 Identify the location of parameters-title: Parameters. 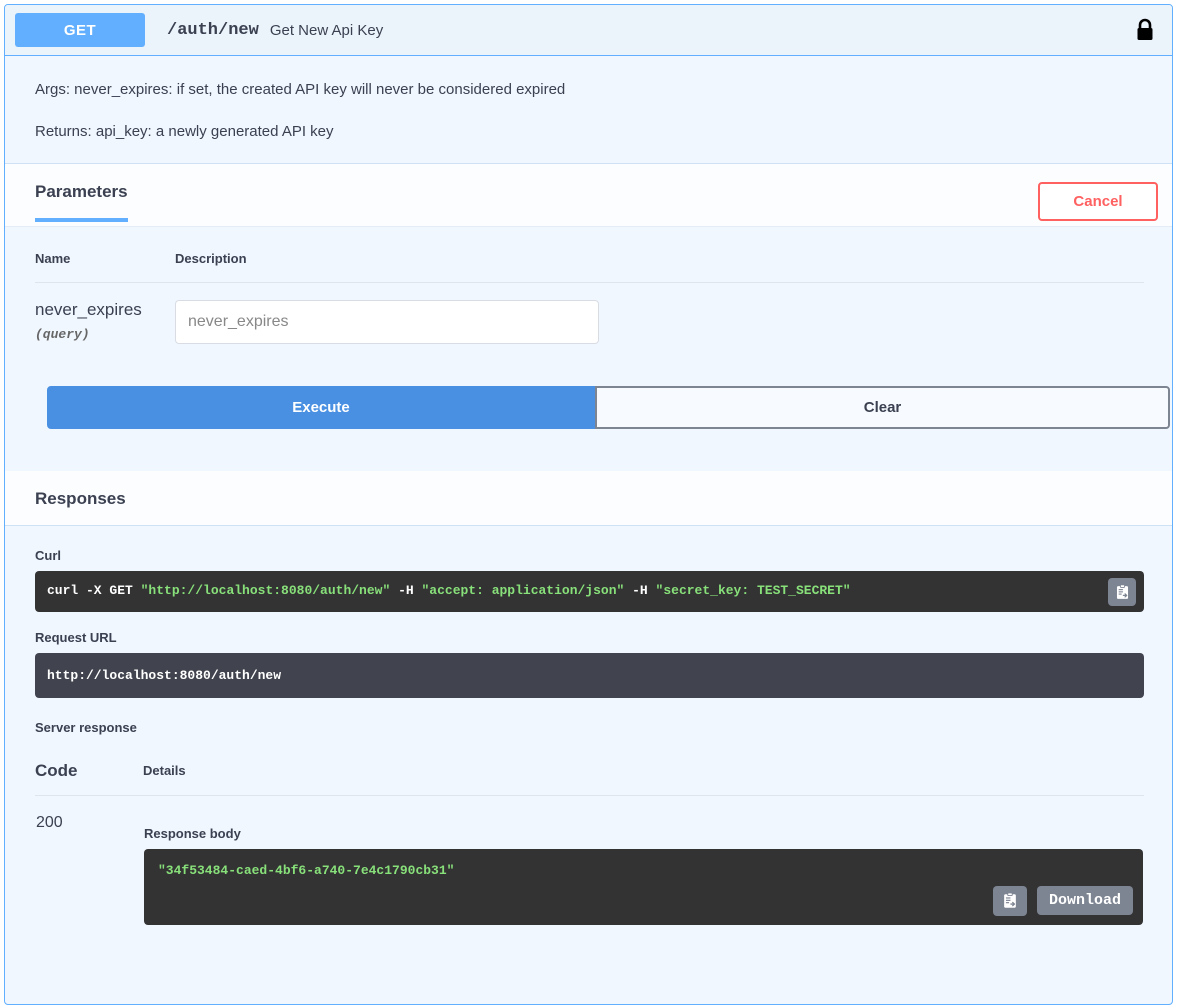
(81, 202).